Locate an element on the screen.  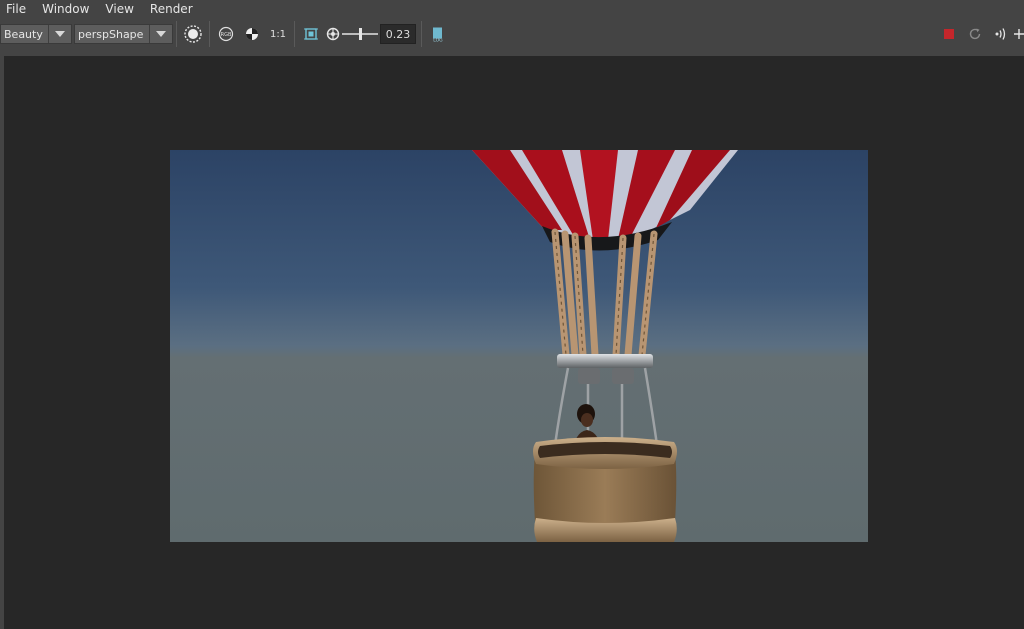
menu-bar: File Window View Render is located at coordinates (512, 9).